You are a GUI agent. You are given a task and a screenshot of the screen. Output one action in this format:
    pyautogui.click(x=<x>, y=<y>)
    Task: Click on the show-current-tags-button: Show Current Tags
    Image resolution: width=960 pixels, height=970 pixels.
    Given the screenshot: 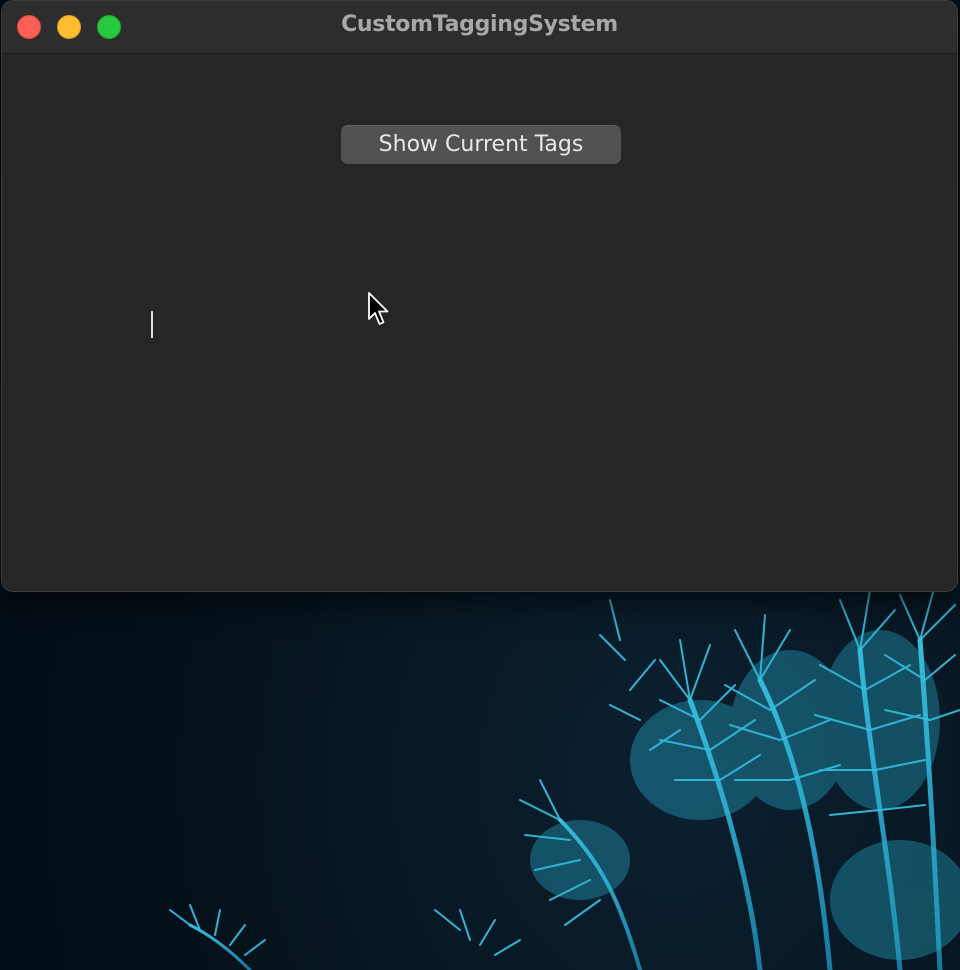 What is the action you would take?
    pyautogui.click(x=481, y=144)
    